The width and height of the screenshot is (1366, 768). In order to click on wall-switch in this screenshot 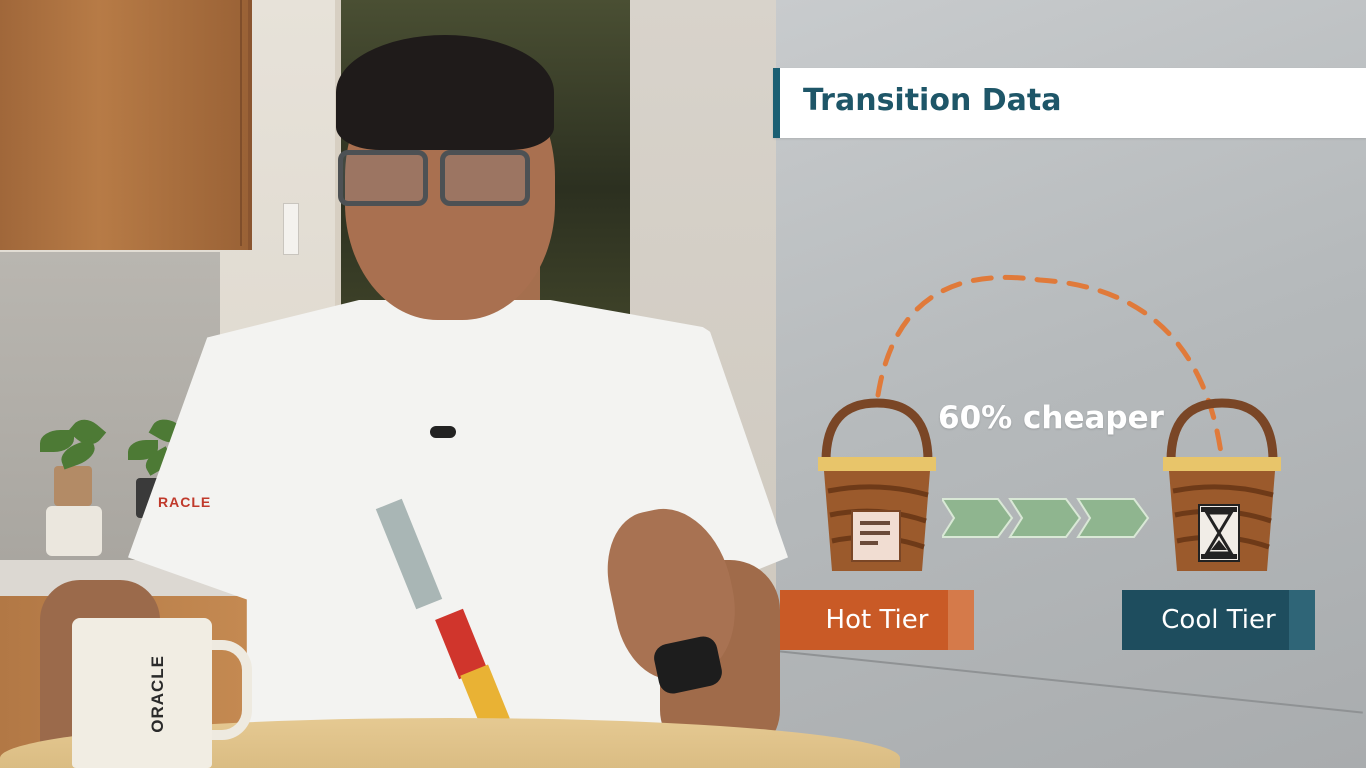, I will do `click(291, 229)`.